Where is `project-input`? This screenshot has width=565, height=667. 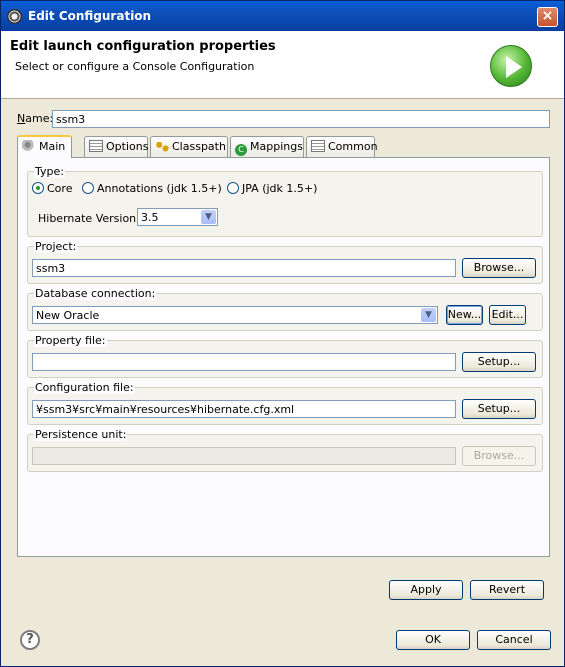 project-input is located at coordinates (244, 268).